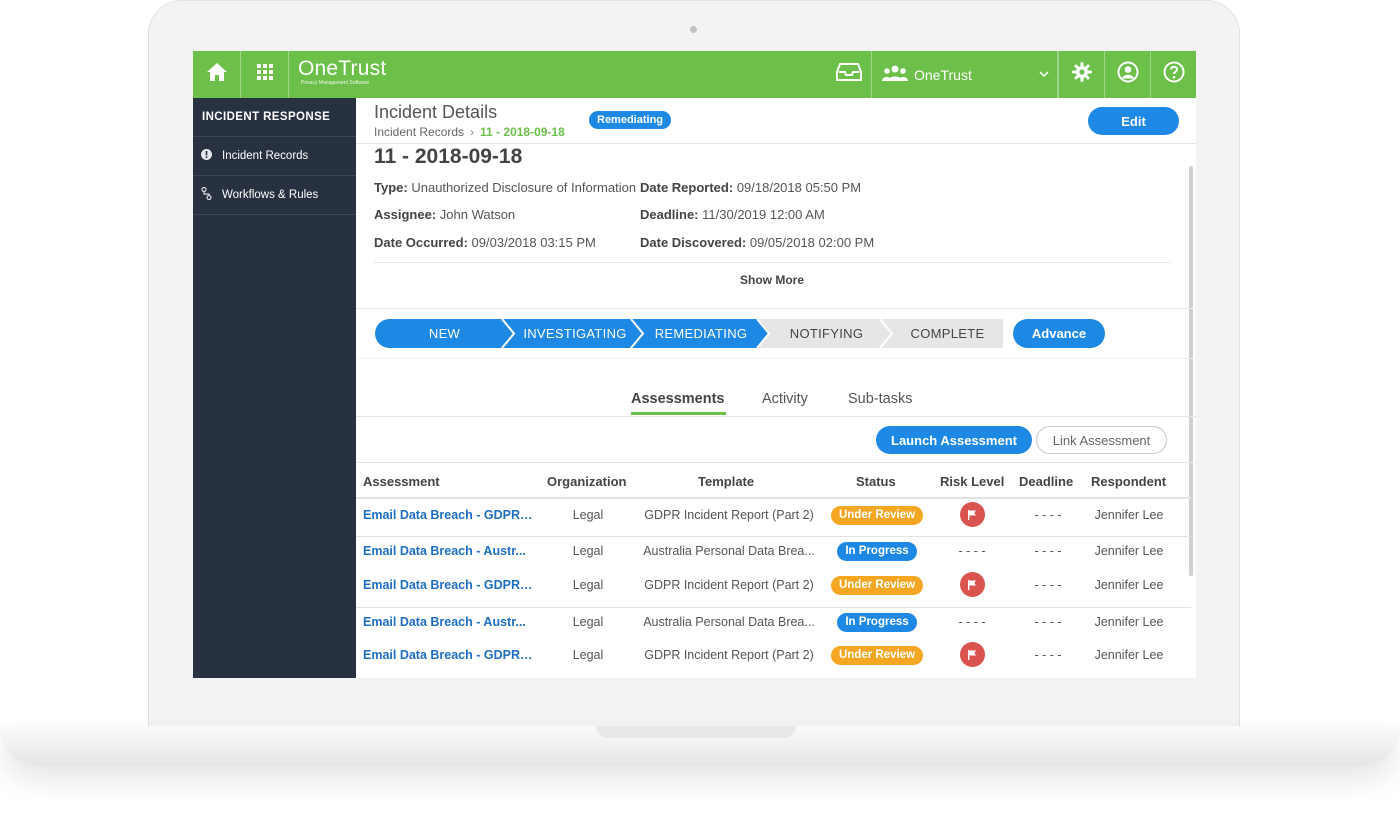 Image resolution: width=1400 pixels, height=821 pixels. Describe the element at coordinates (696, 732) in the screenshot. I see `laptop-notch` at that location.